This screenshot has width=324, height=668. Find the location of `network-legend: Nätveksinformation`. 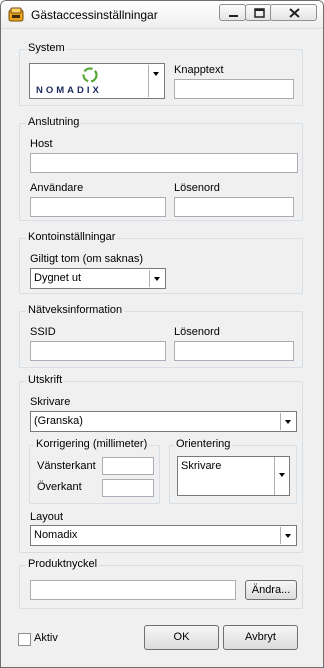

network-legend: Nätveksinformation is located at coordinates (75, 310).